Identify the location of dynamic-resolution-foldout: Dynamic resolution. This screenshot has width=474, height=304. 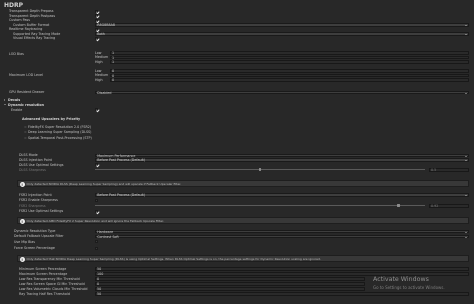
(237, 105).